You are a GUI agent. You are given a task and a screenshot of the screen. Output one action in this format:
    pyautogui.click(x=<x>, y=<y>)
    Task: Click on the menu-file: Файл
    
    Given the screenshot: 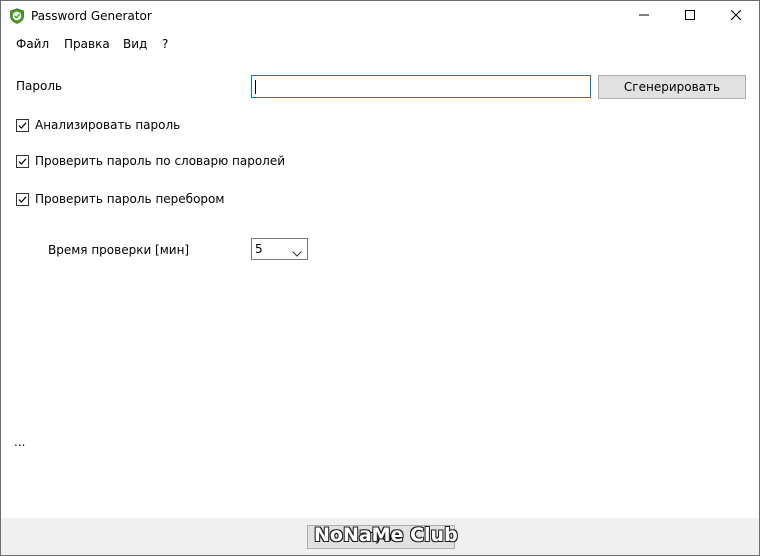 What is the action you would take?
    pyautogui.click(x=32, y=44)
    